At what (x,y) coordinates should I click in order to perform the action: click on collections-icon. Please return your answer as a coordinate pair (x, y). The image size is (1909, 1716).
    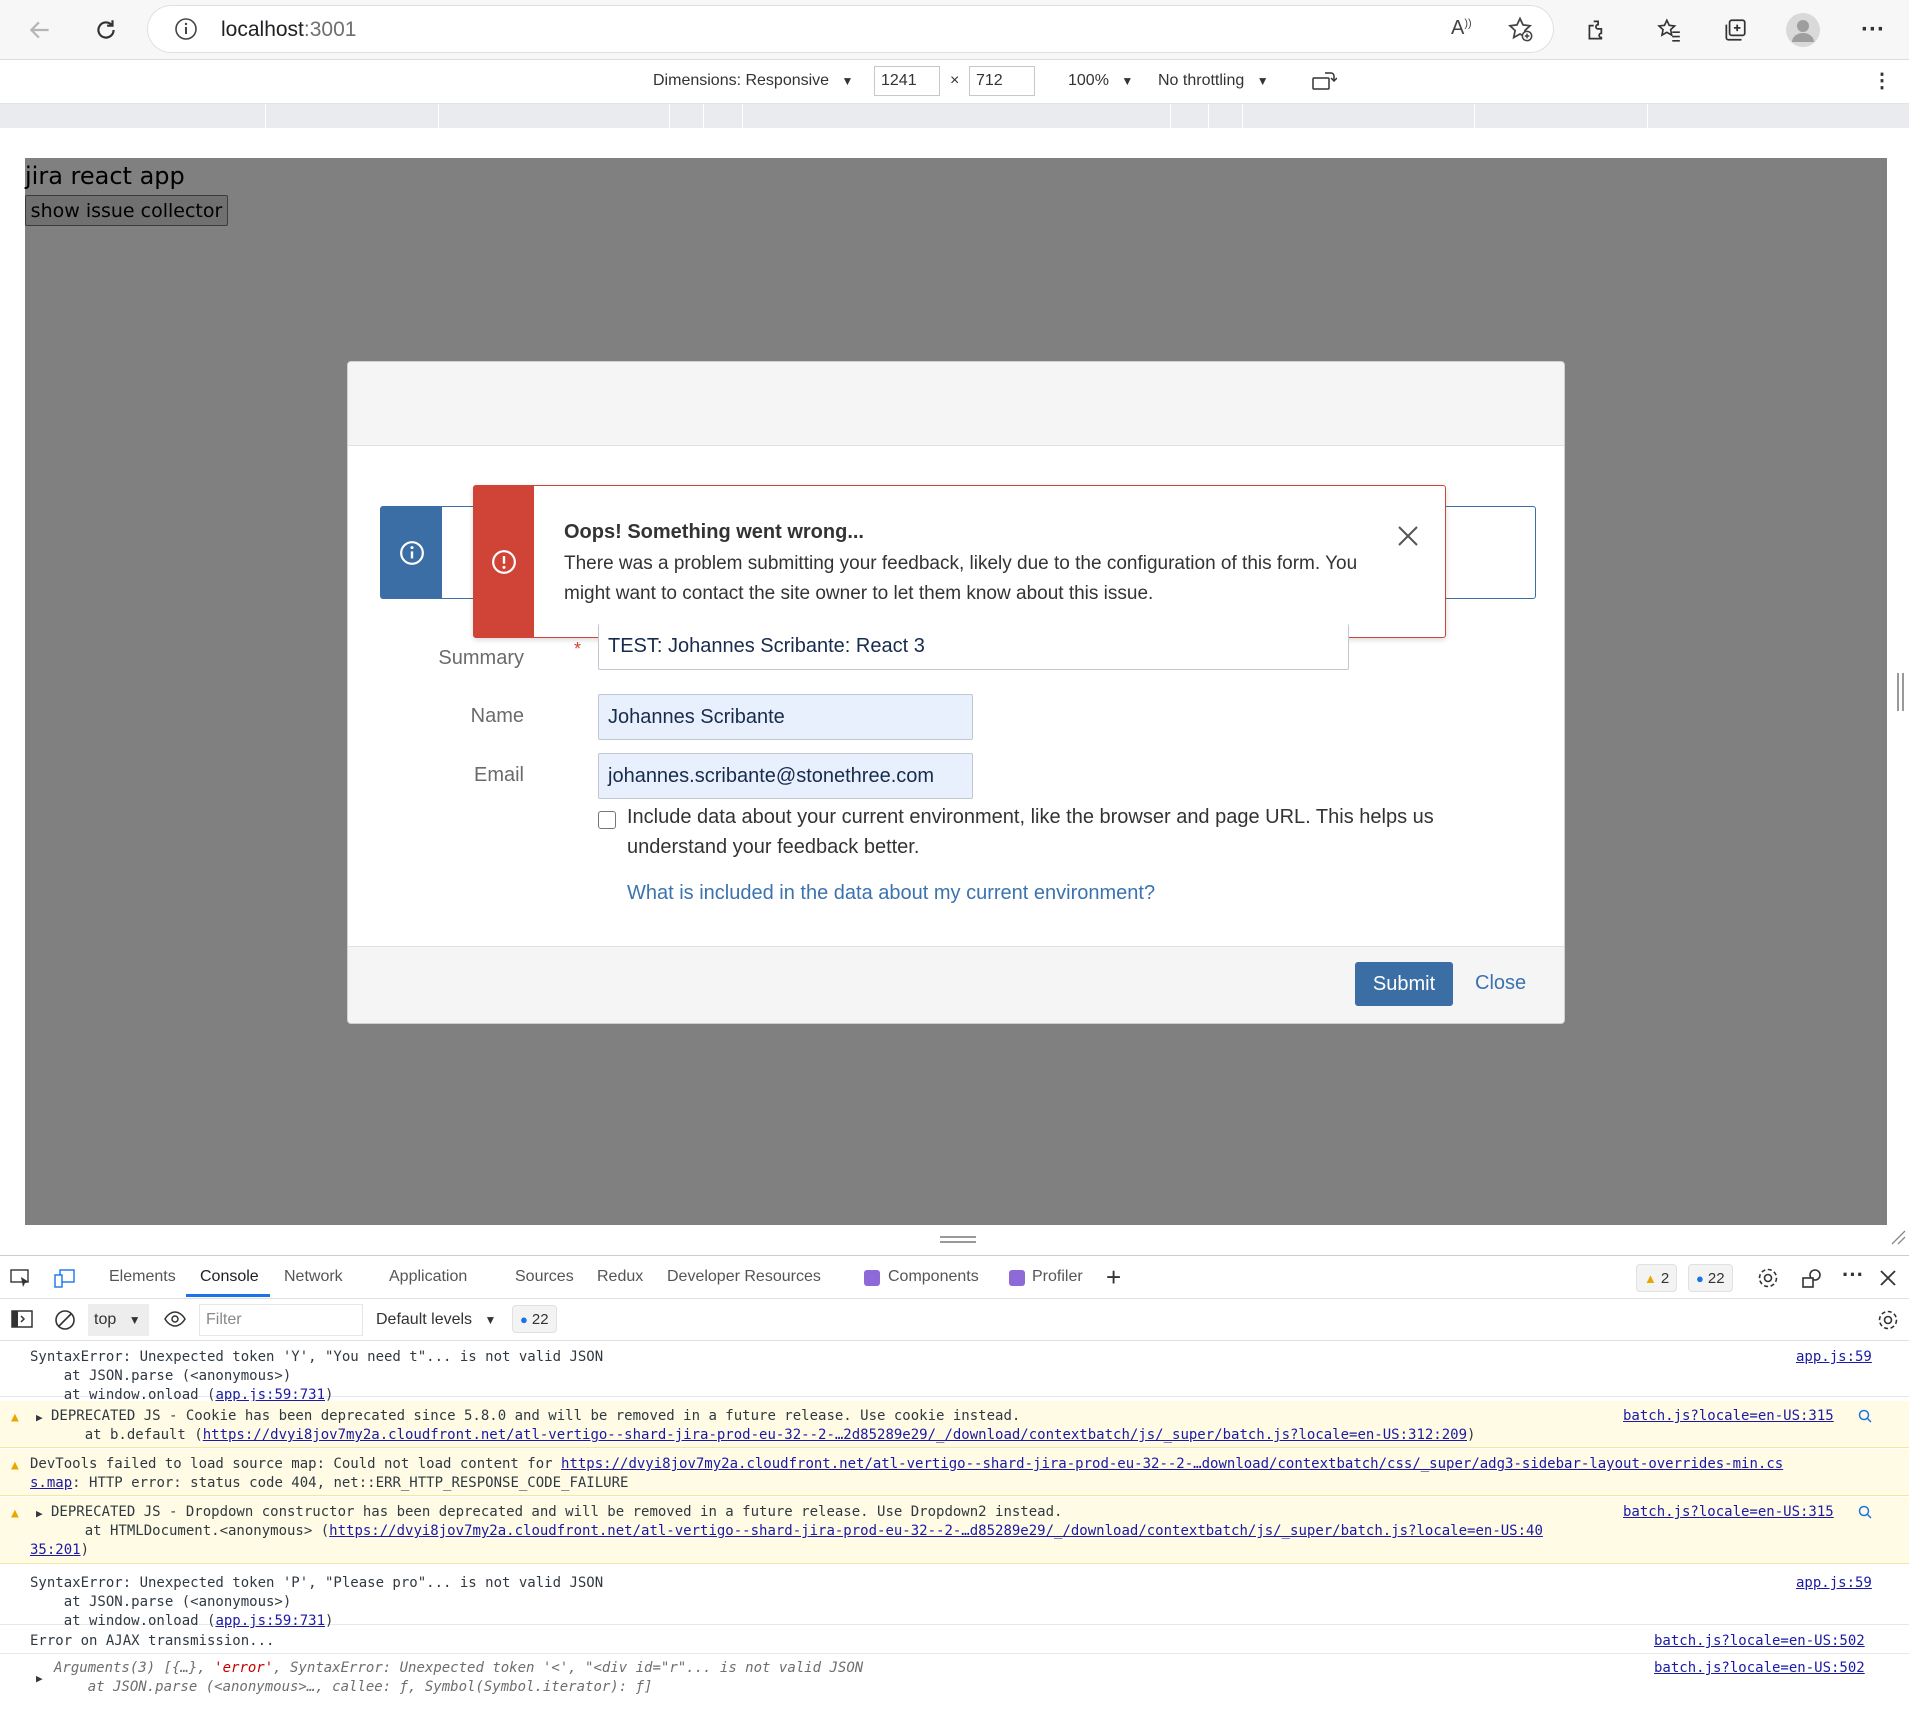
    Looking at the image, I should click on (1735, 30).